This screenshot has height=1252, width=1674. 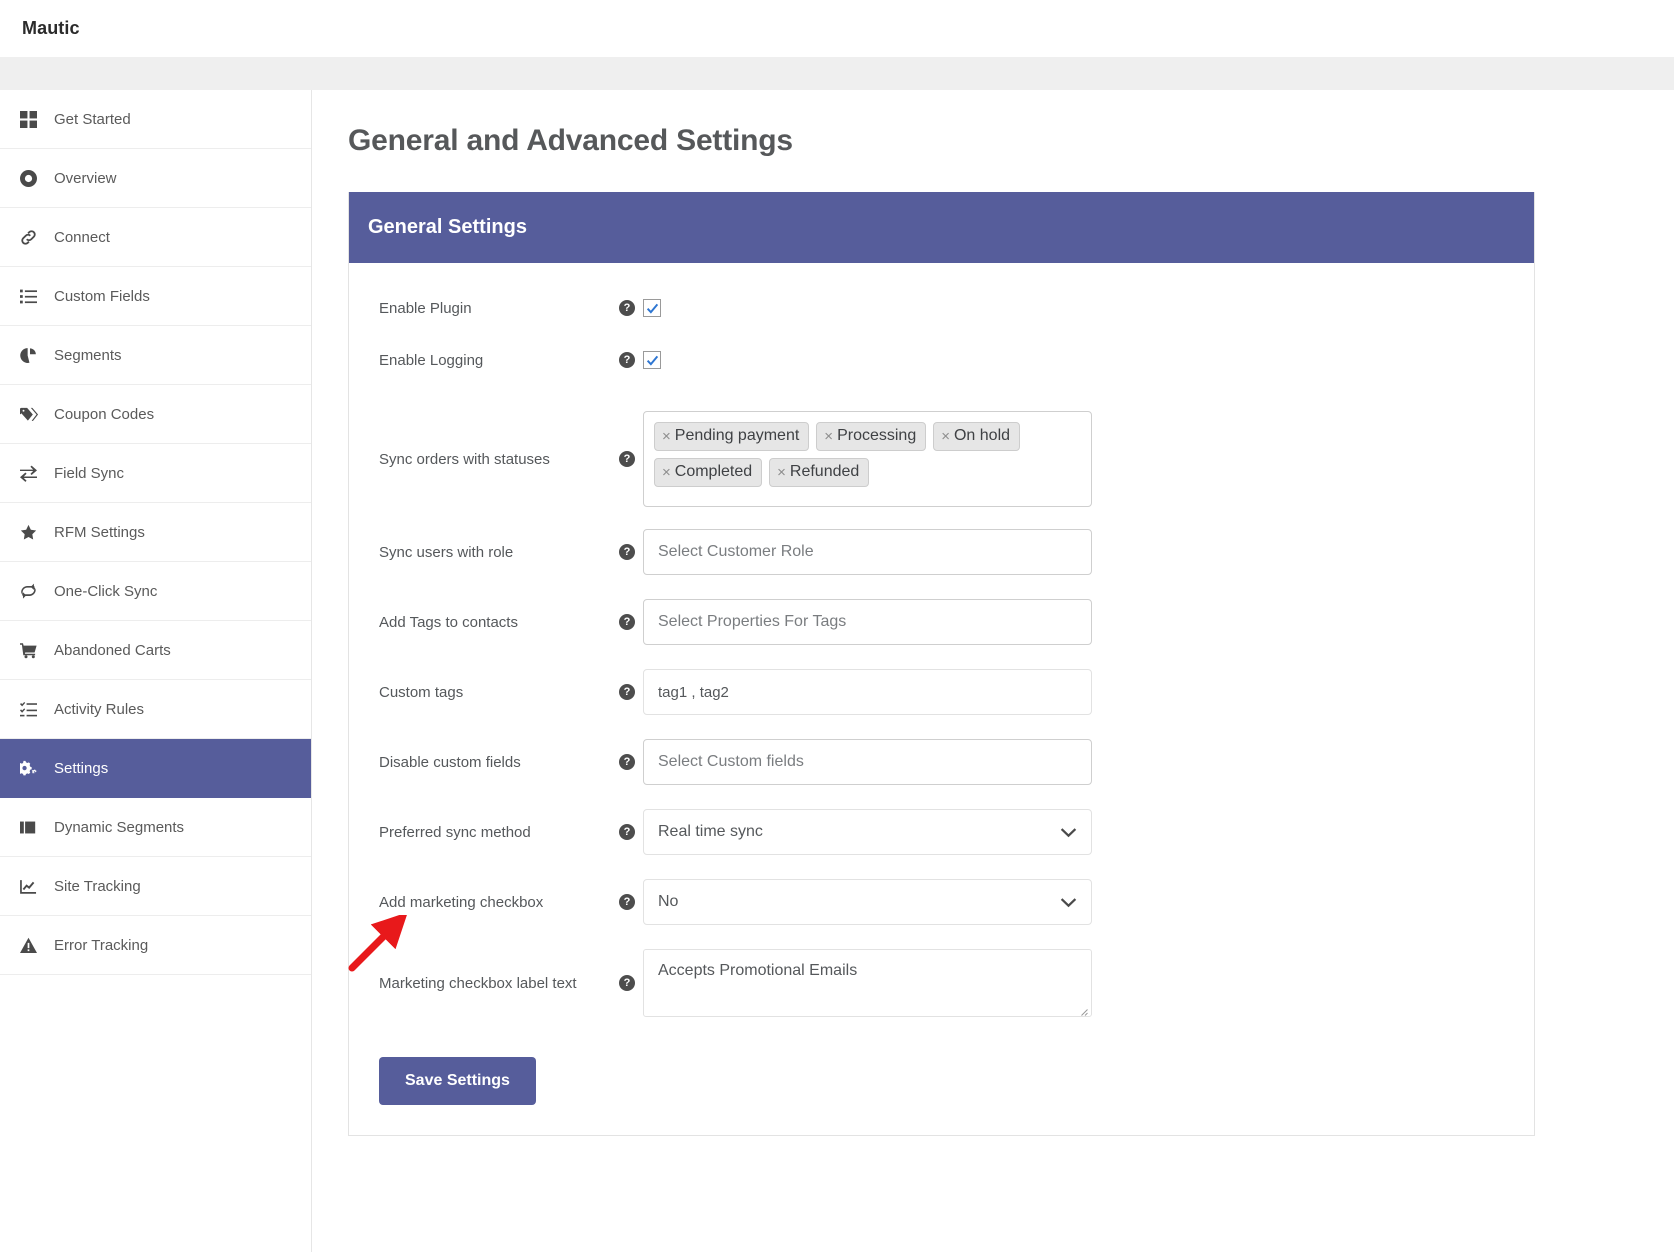 I want to click on sidebar-item-label: Get Started, so click(x=92, y=119).